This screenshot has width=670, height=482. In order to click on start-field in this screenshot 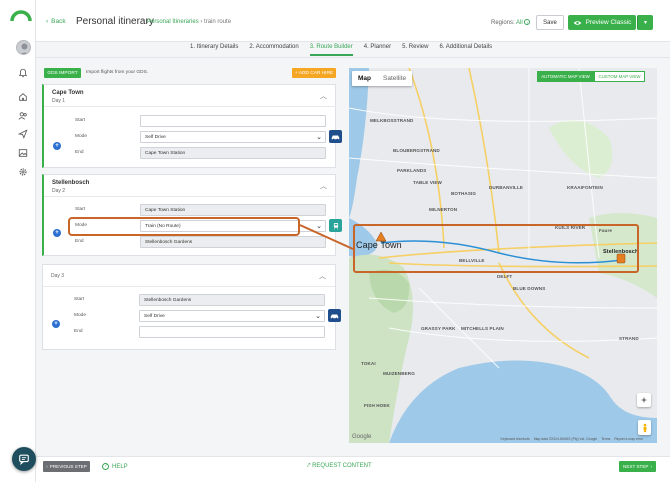, I will do `click(233, 121)`.